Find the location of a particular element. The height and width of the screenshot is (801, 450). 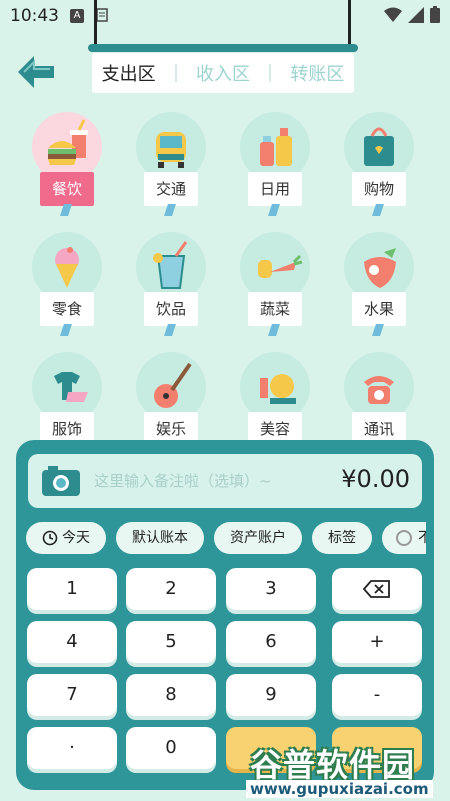

exclude-toggle: 不 is located at coordinates (404, 538).